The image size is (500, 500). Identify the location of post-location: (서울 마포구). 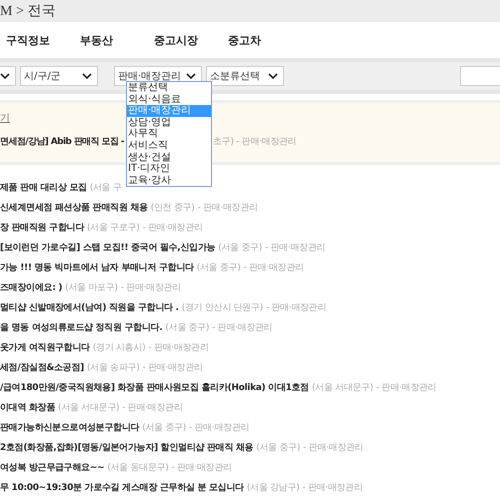
(91, 288).